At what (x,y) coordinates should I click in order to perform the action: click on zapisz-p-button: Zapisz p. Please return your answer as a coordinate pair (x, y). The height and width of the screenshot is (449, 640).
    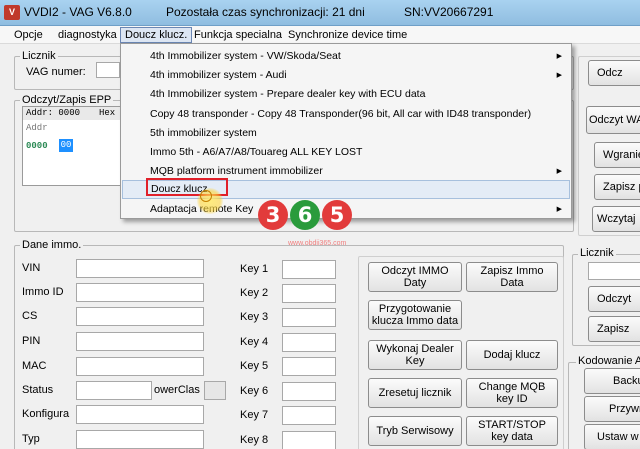
    Looking at the image, I should click on (617, 187).